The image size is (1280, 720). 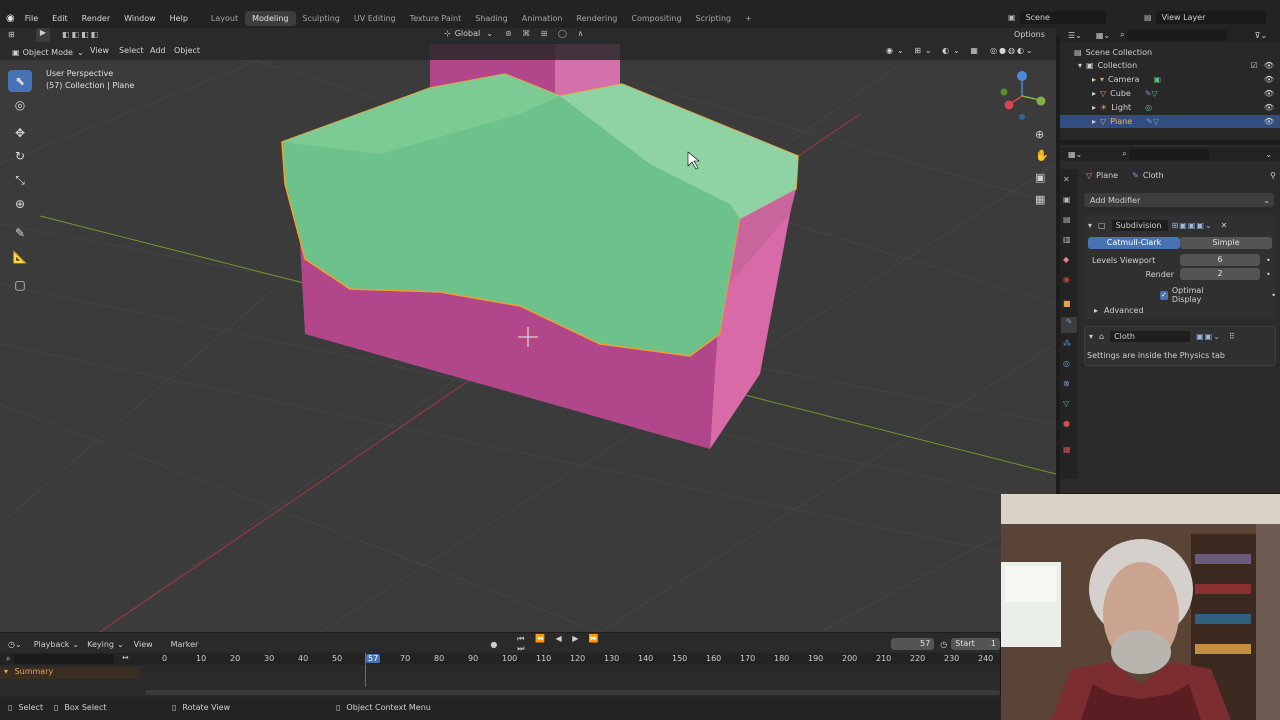 What do you see at coordinates (15, 644) in the screenshot?
I see `editor-type-icon: ◷⌄` at bounding box center [15, 644].